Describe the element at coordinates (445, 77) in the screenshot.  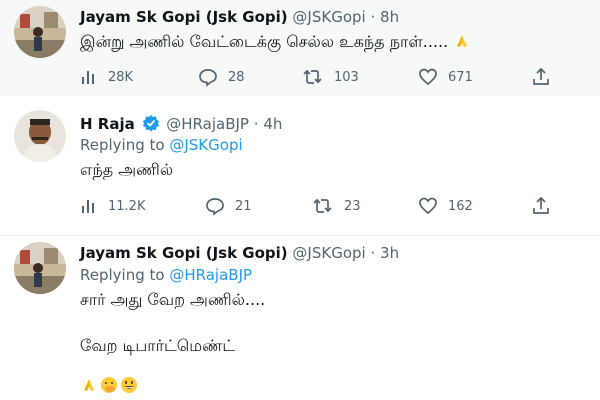
I see `like-action: 671` at that location.